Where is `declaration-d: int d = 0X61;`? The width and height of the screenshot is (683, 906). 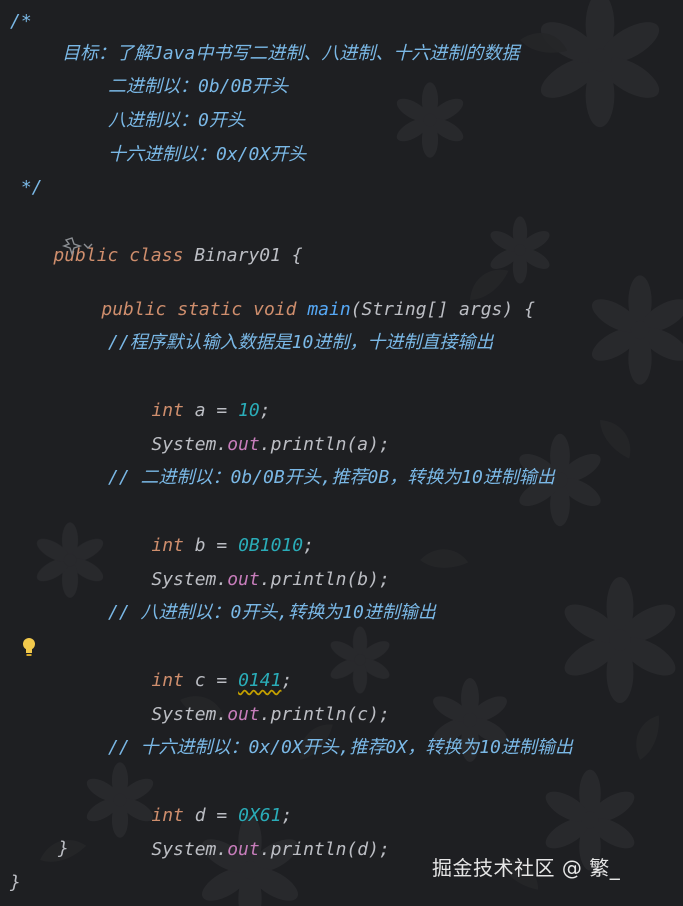
declaration-d: int d = 0X61; is located at coordinates (200, 795).